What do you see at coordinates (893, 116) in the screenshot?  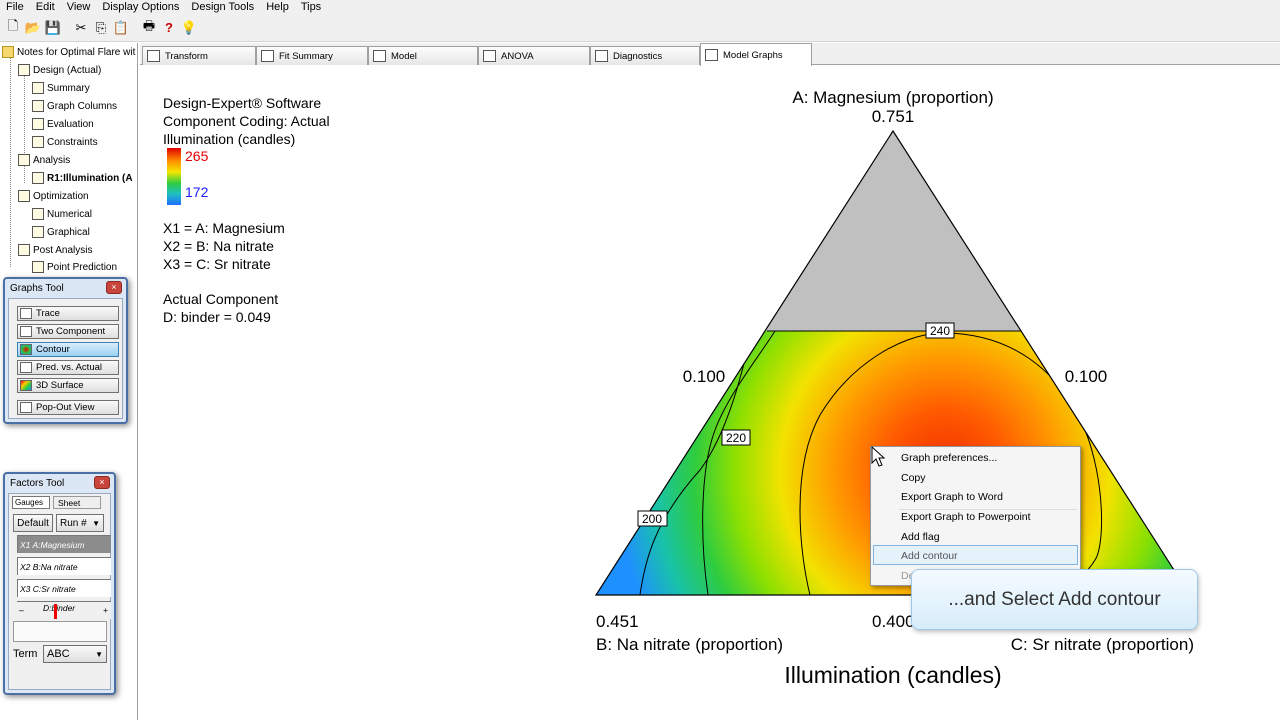 I see `vertex-a-value: 0.751` at bounding box center [893, 116].